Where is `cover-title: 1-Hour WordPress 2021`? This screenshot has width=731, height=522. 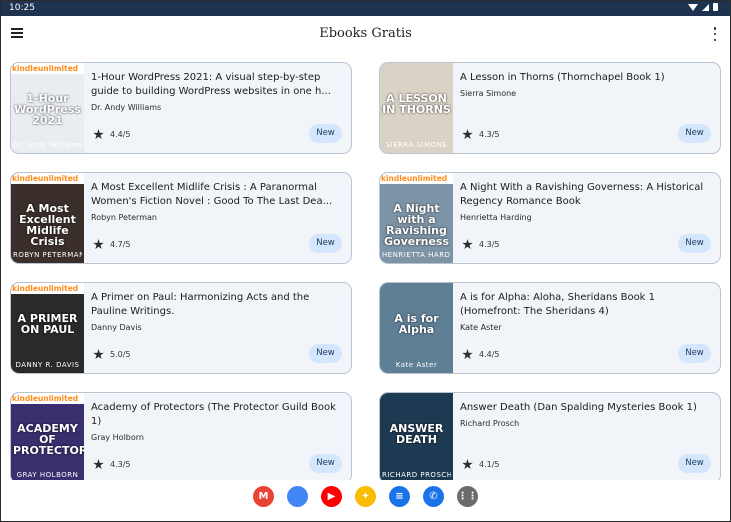
cover-title: 1-Hour WordPress 2021 is located at coordinates (47, 109).